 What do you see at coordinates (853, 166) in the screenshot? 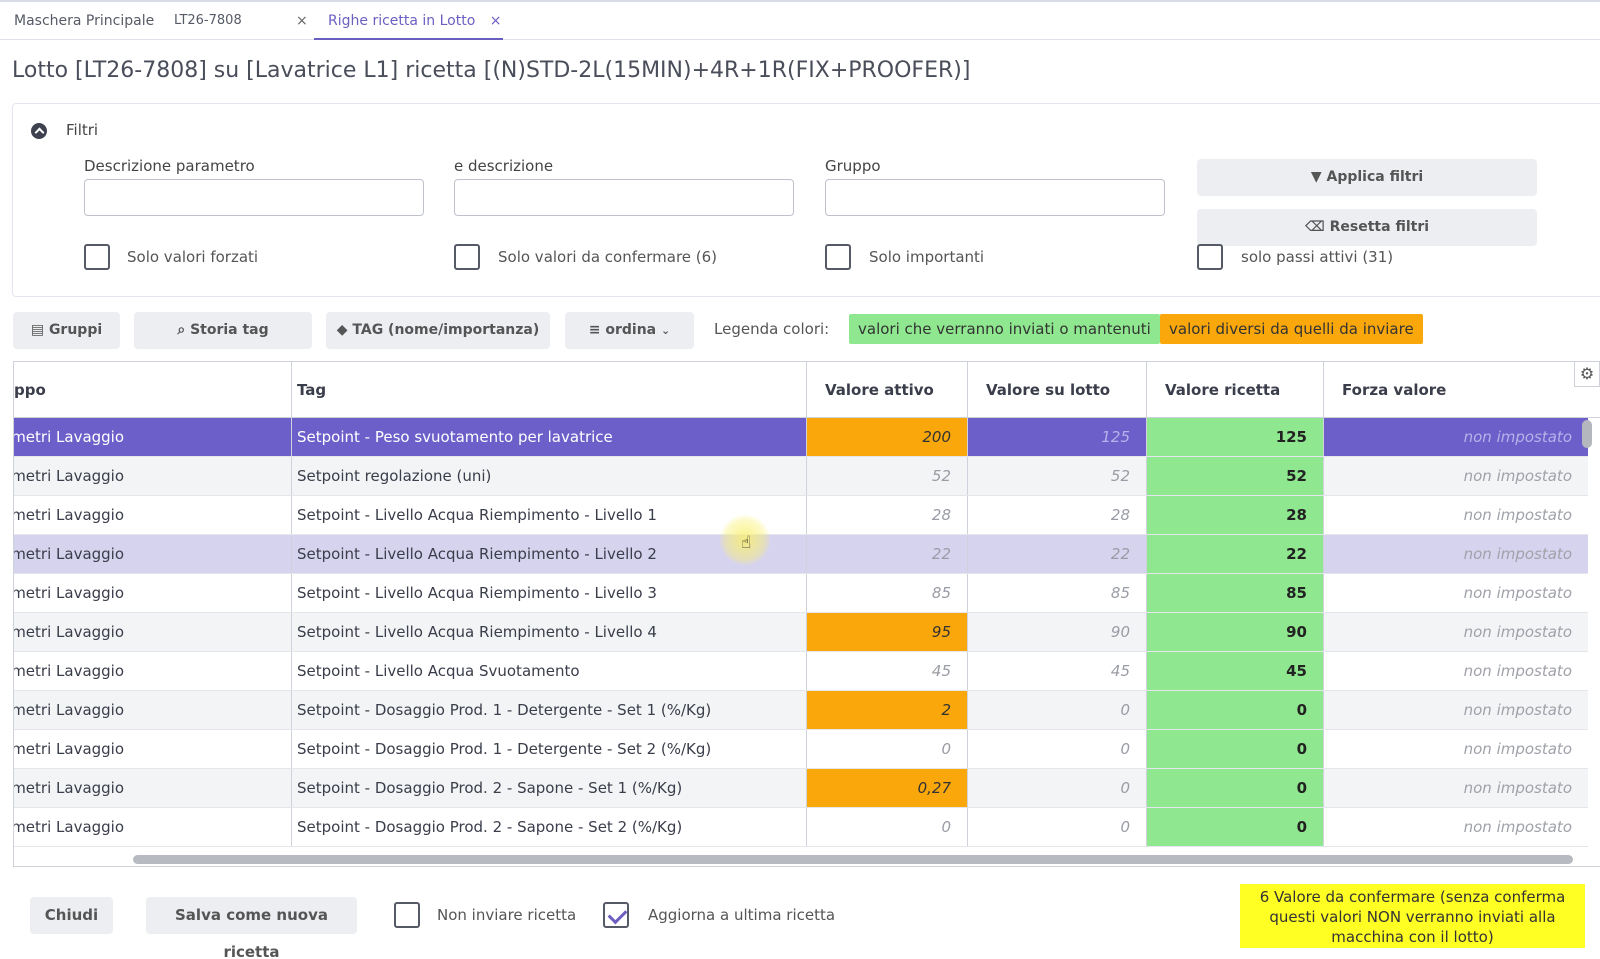
I see `gruppo-label: Gruppo` at bounding box center [853, 166].